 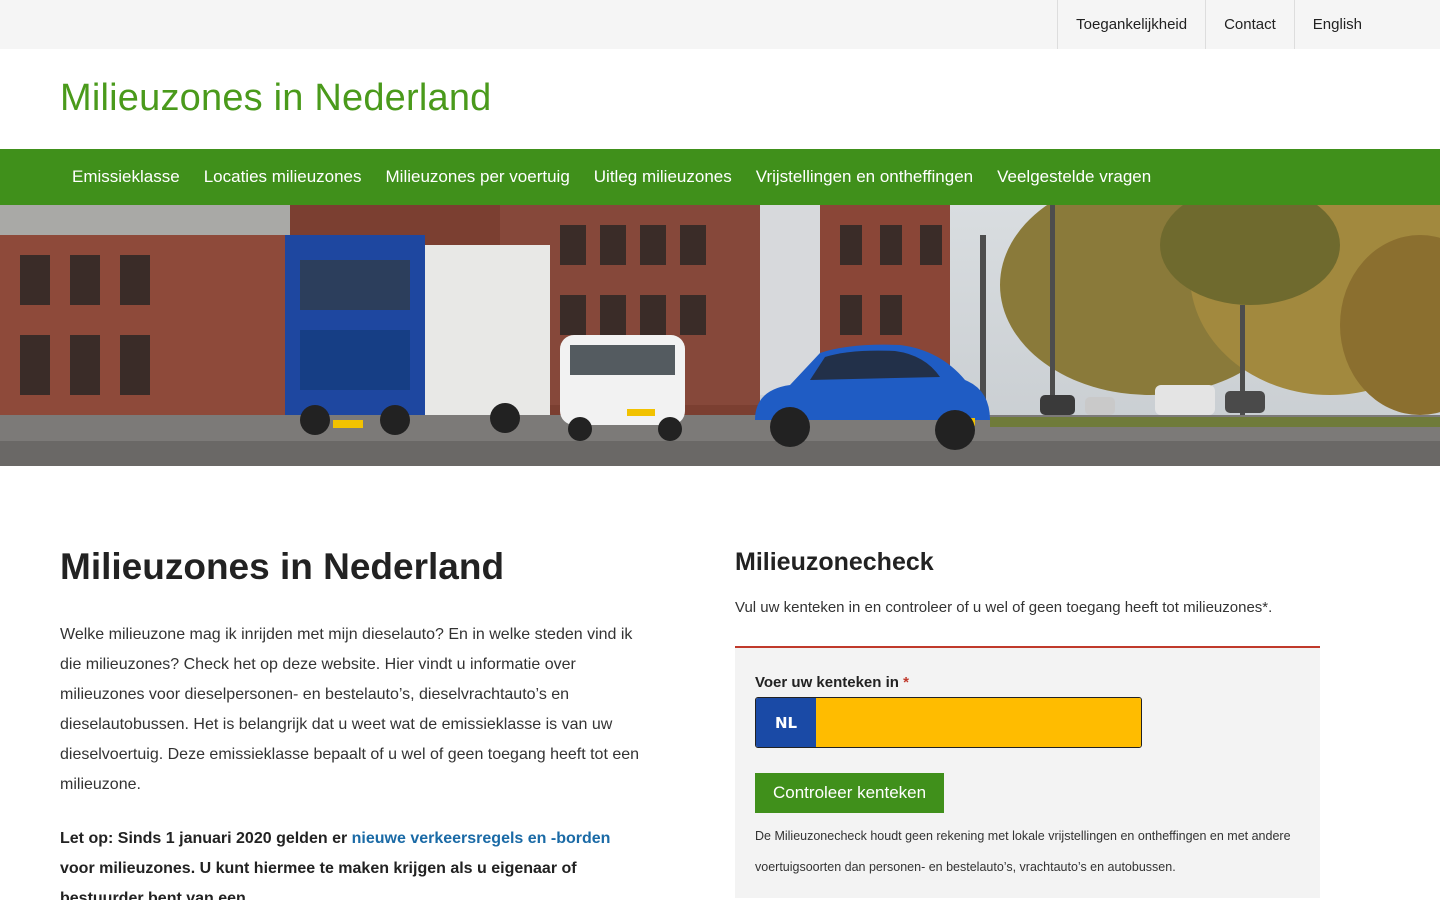 I want to click on license-plate-field: NL, so click(x=948, y=722).